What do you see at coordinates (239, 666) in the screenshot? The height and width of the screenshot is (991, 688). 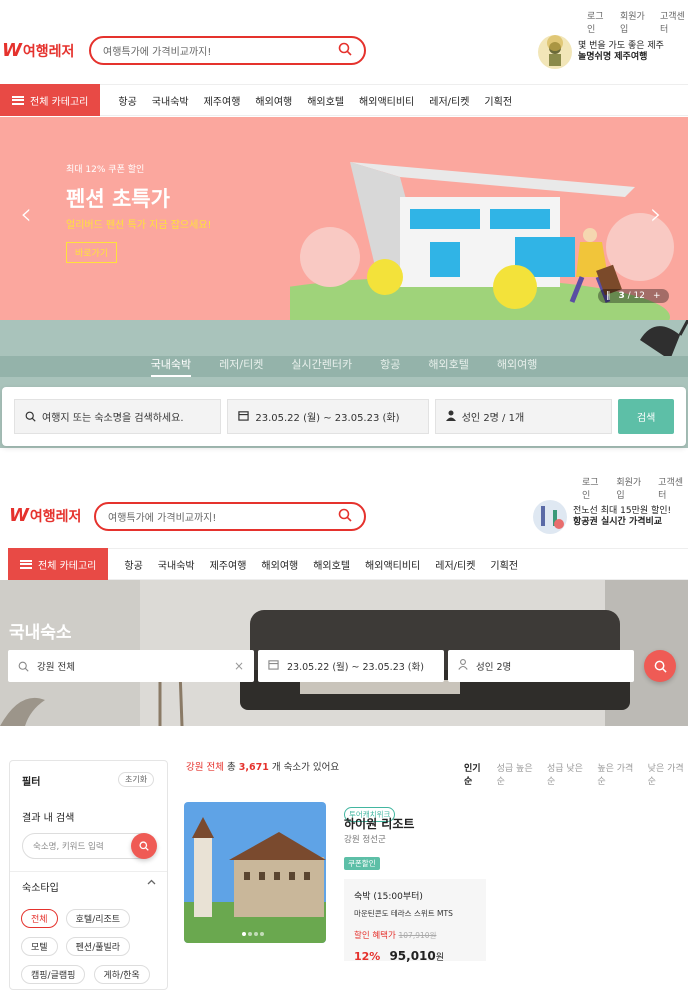 I see `clear-icon: ×` at bounding box center [239, 666].